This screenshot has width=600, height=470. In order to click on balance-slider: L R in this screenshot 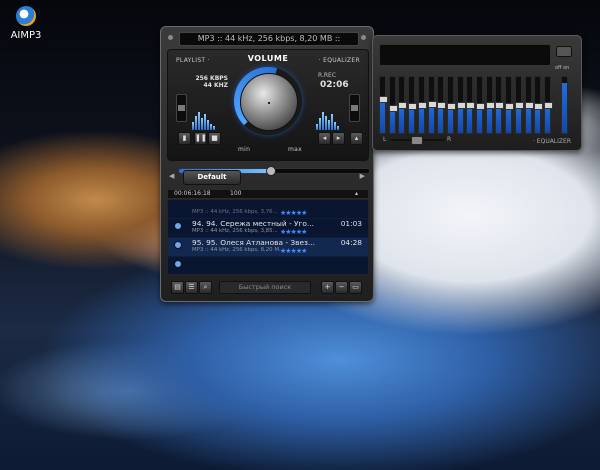, I will do `click(418, 140)`.